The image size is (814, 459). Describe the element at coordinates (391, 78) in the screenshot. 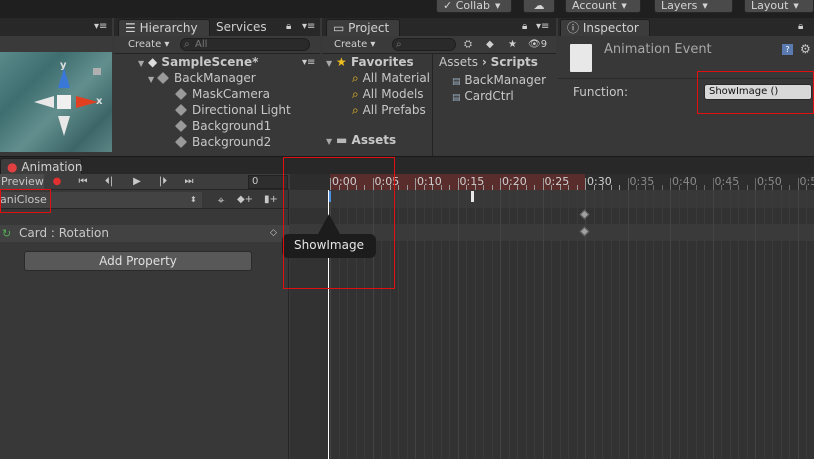

I see `list-item: ⌕ All Material` at that location.